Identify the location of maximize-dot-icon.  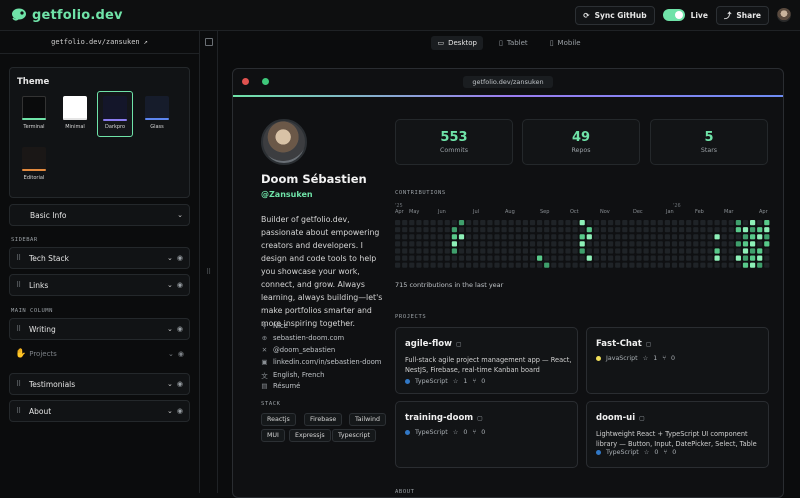
(265, 81).